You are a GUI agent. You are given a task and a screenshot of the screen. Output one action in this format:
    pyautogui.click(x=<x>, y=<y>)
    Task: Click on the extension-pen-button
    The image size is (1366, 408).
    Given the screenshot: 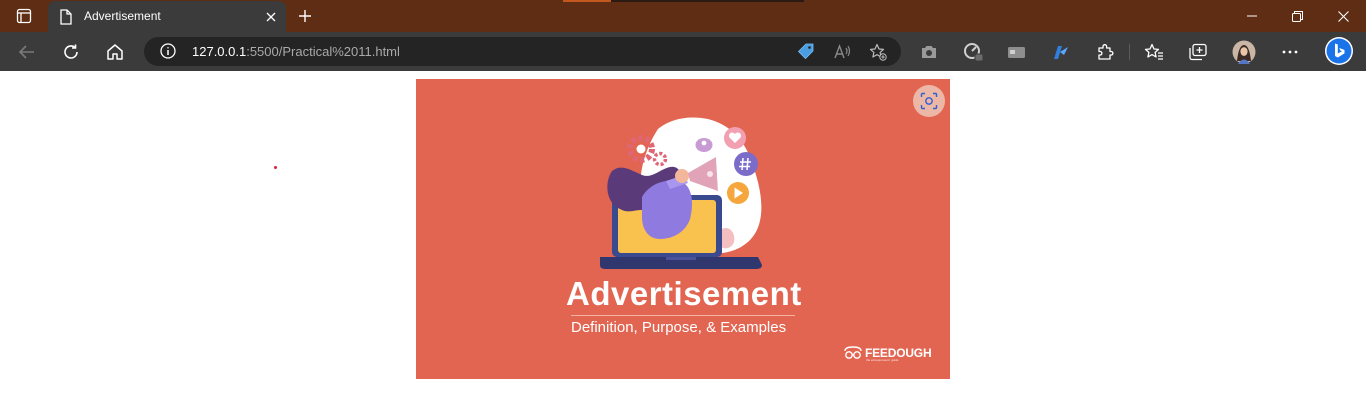 What is the action you would take?
    pyautogui.click(x=1061, y=52)
    